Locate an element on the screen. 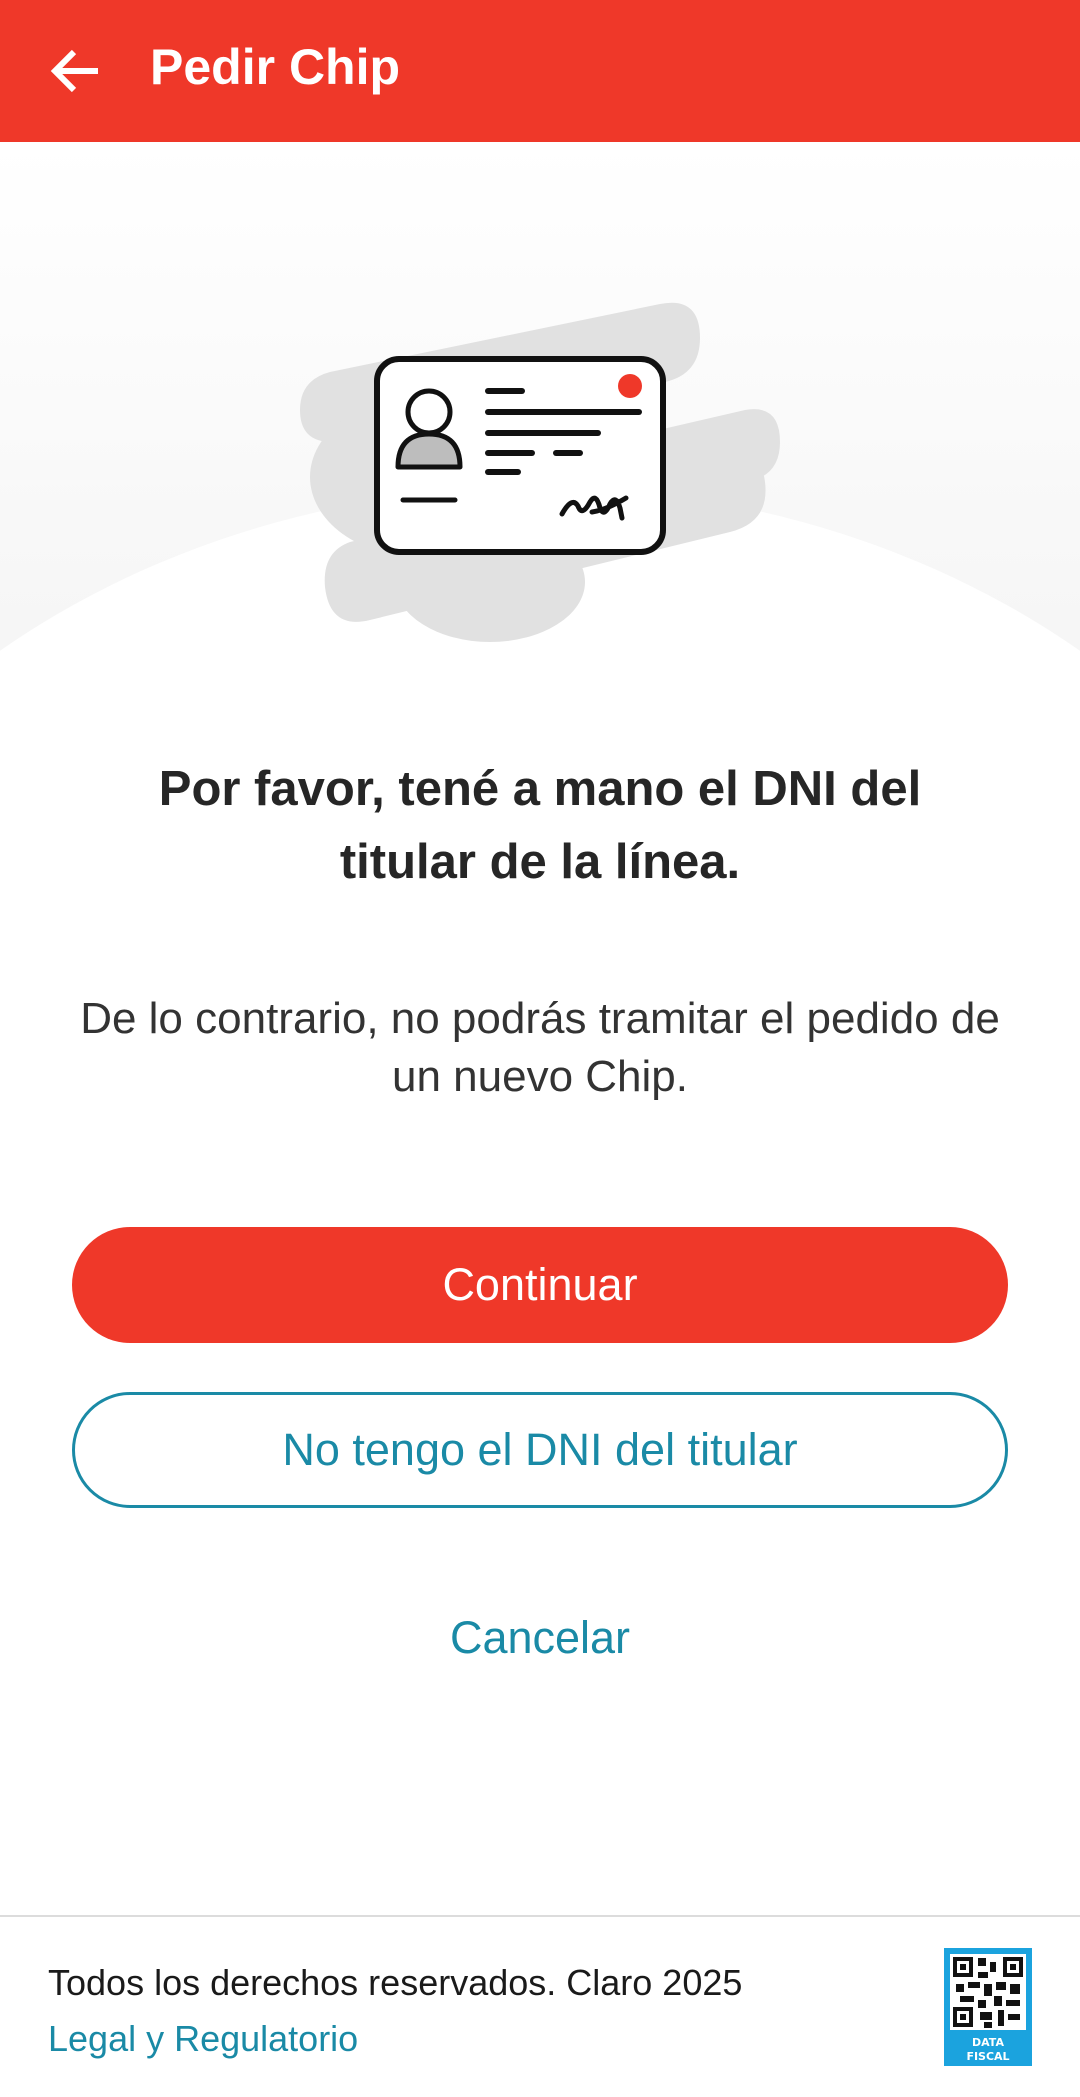 The height and width of the screenshot is (2097, 1080). app-header: Pedir Chip is located at coordinates (540, 71).